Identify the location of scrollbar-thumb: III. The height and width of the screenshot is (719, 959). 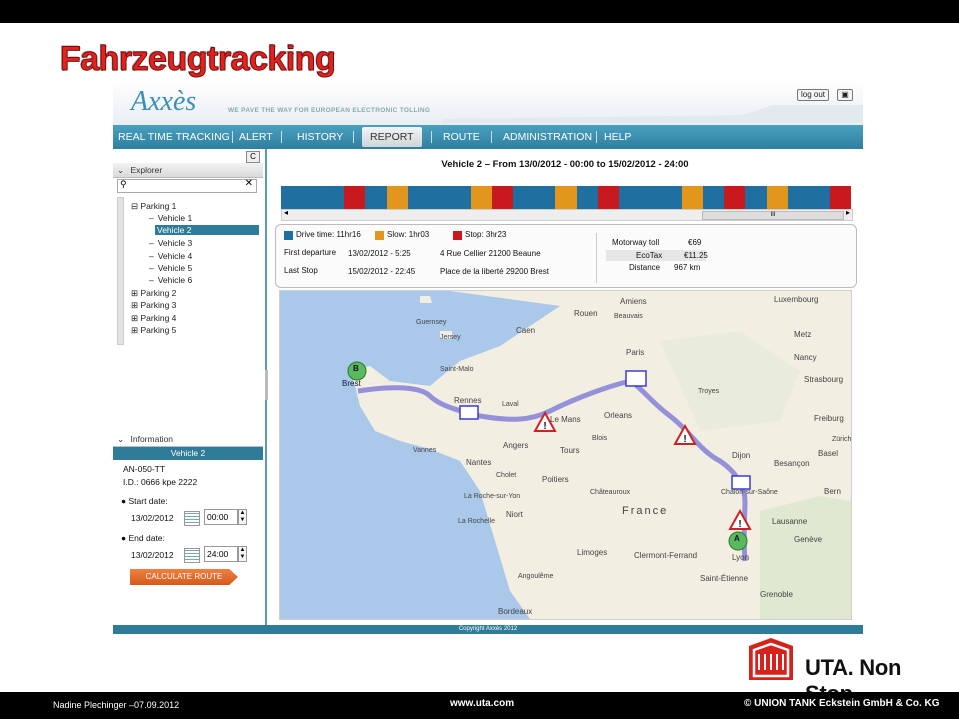
(773, 215).